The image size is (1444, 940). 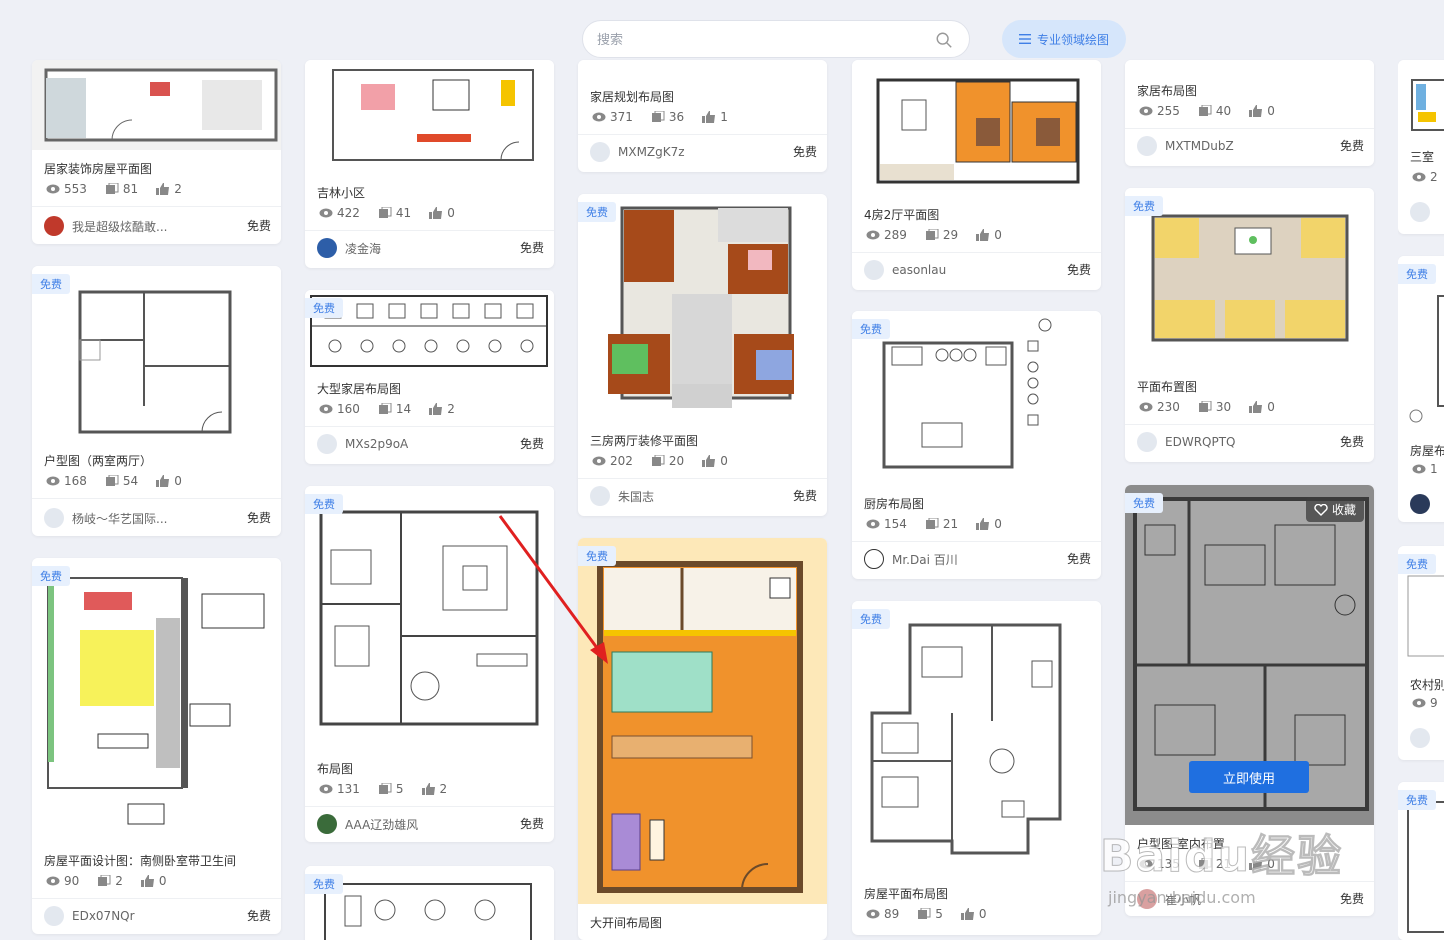 What do you see at coordinates (98, 460) in the screenshot?
I see `card-title: 户型图（两室两厅）` at bounding box center [98, 460].